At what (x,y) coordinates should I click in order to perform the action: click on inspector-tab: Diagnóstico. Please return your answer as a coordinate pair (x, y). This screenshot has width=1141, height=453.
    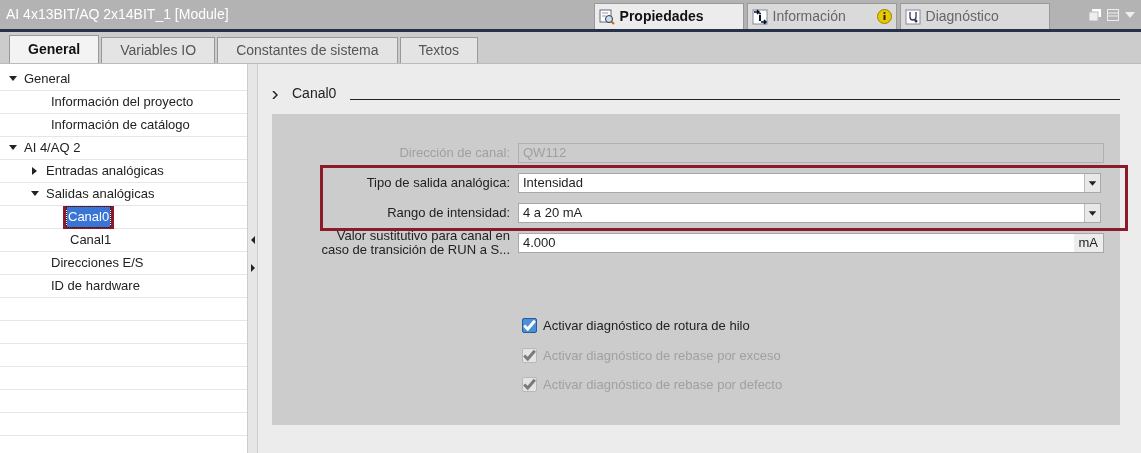
    Looking at the image, I should click on (974, 16).